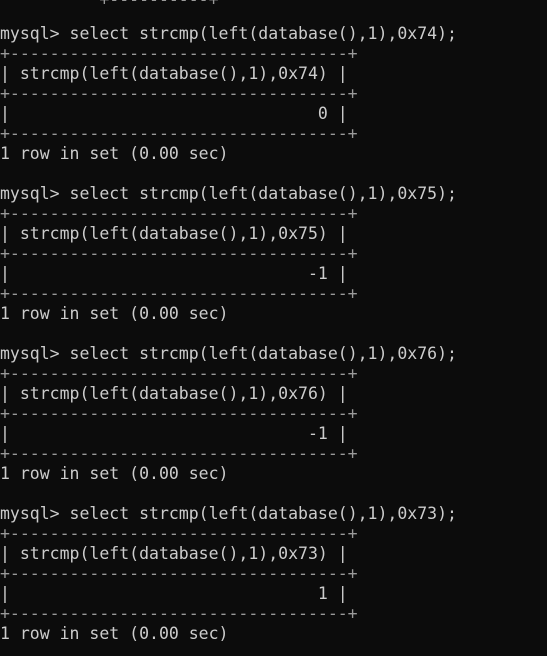 The image size is (547, 656). What do you see at coordinates (174, 233) in the screenshot?
I see `table-header-row: | strcmp(left(database(),1),0x75) |` at bounding box center [174, 233].